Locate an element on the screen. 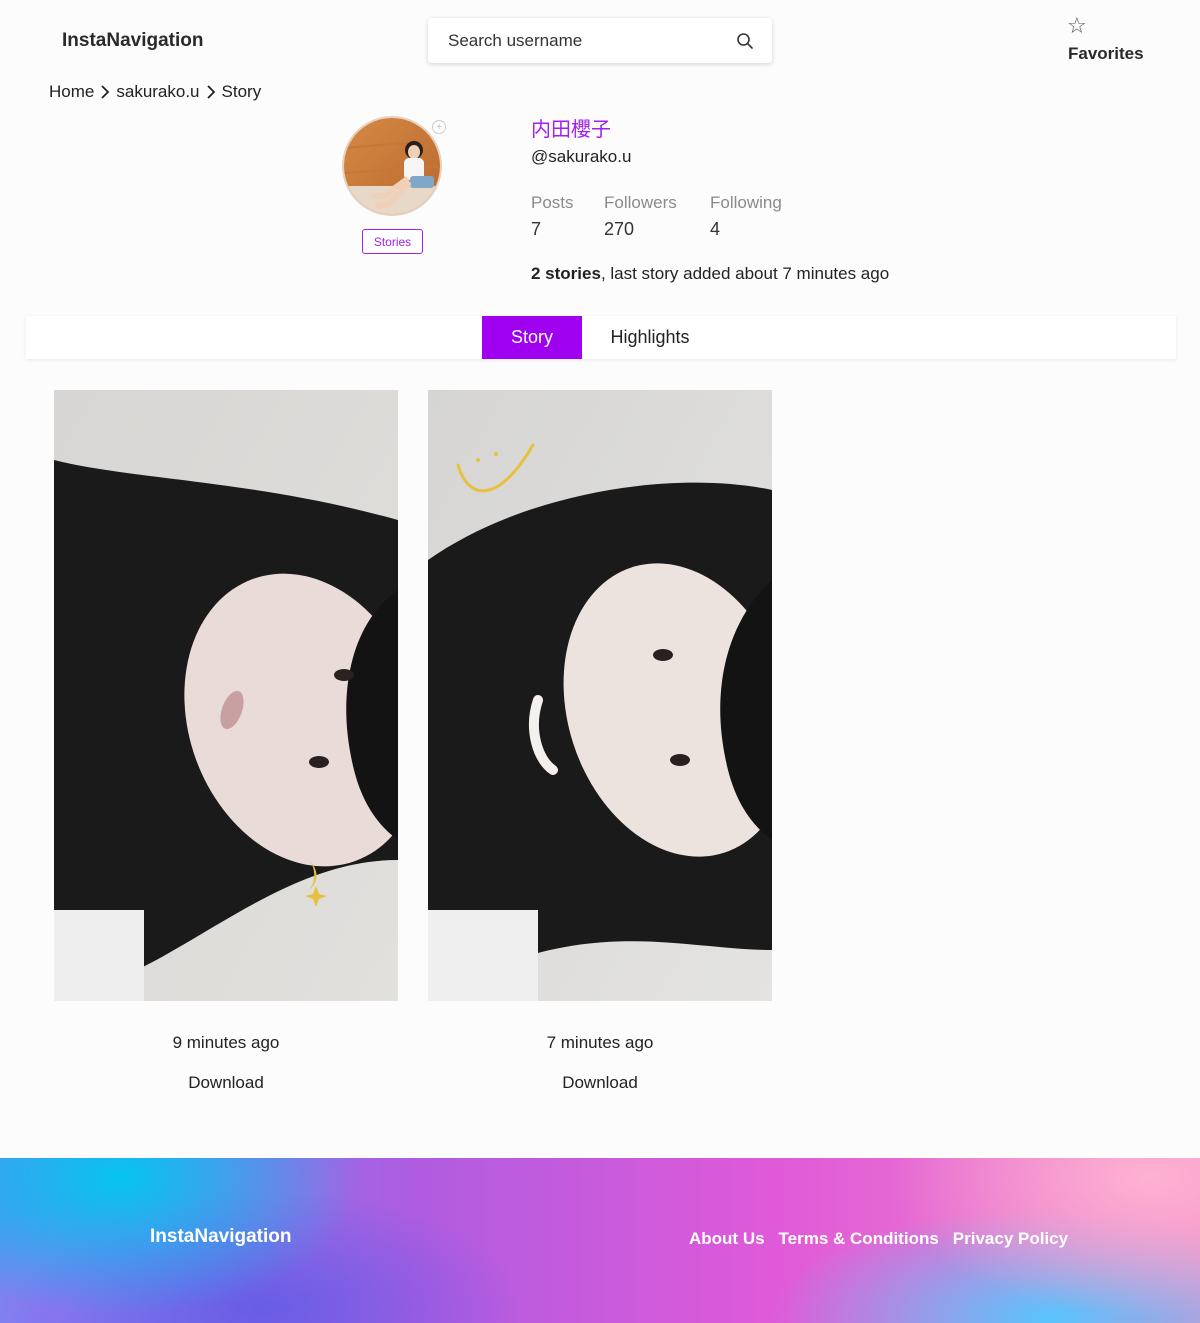 The image size is (1200, 1323). avatar is located at coordinates (393, 167).